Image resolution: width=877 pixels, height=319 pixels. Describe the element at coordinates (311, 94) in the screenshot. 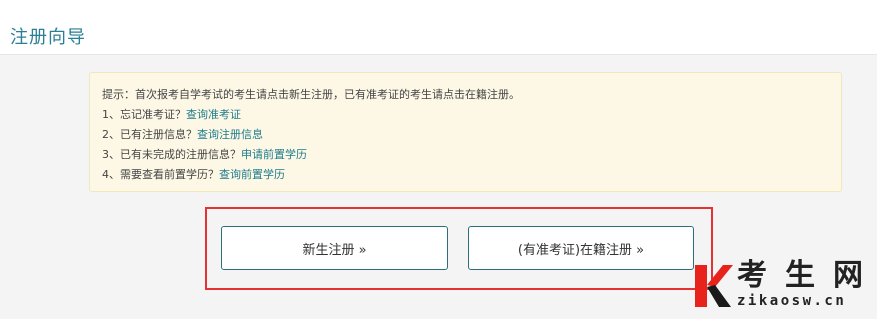

I see `tip-intro: 提示：首次报考自学考试的考生请点击新生注册，已有准考证的考生请点击在籍注册。` at that location.